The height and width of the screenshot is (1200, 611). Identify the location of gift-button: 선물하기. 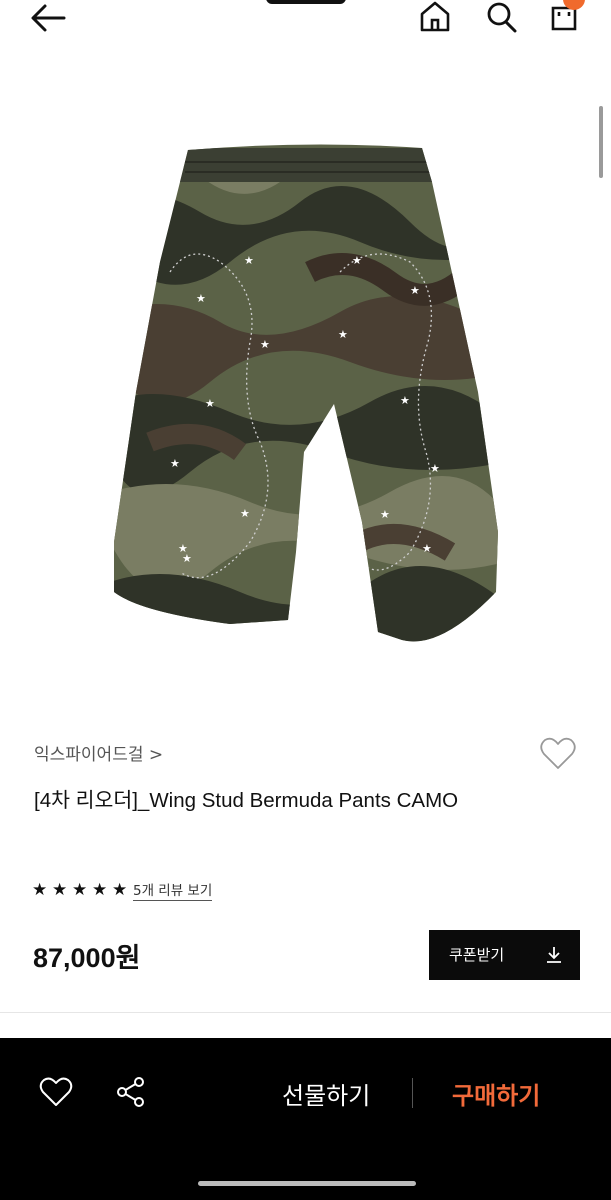
(326, 1093).